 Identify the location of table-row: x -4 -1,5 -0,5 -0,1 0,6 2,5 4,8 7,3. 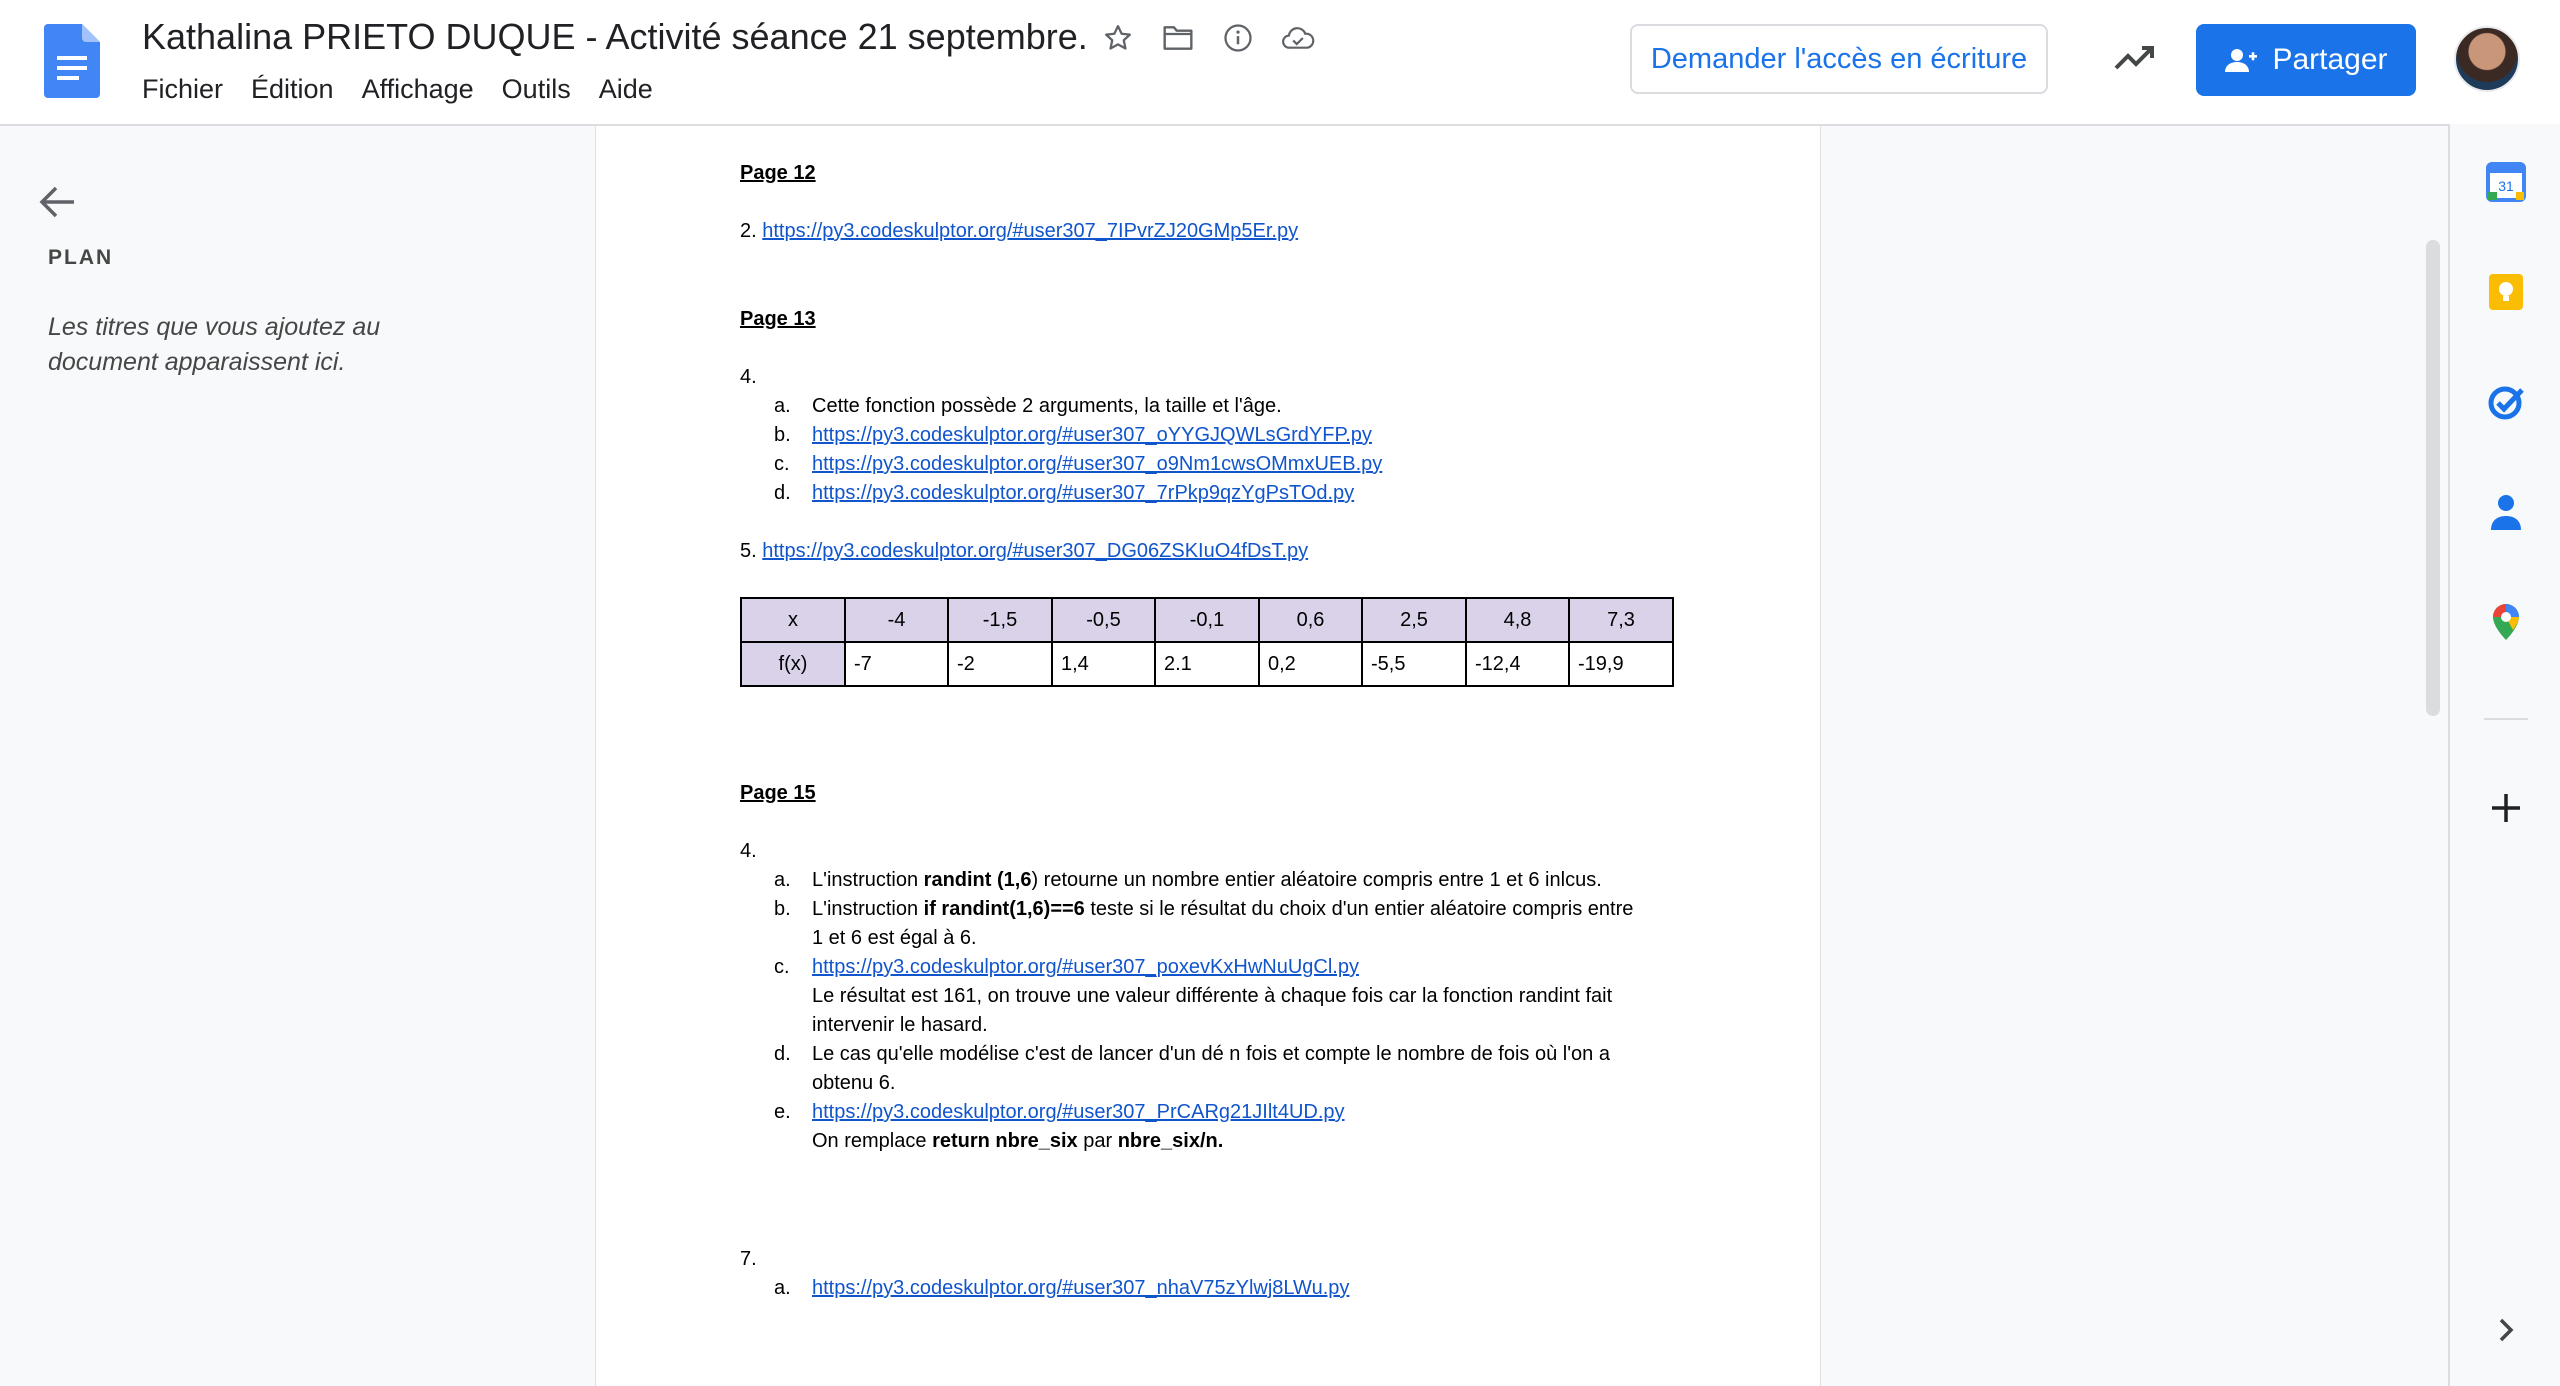
(1207, 620).